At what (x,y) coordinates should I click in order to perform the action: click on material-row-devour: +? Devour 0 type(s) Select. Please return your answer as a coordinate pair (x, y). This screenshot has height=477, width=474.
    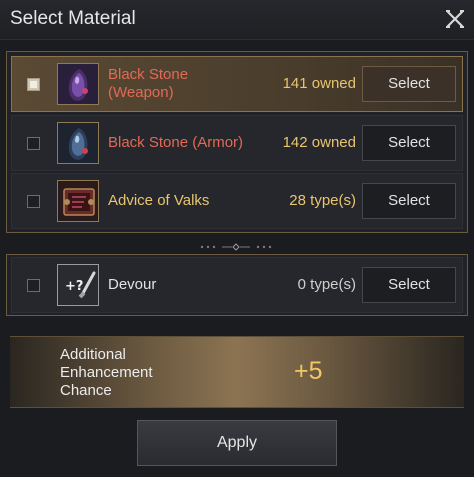
    Looking at the image, I should click on (237, 285).